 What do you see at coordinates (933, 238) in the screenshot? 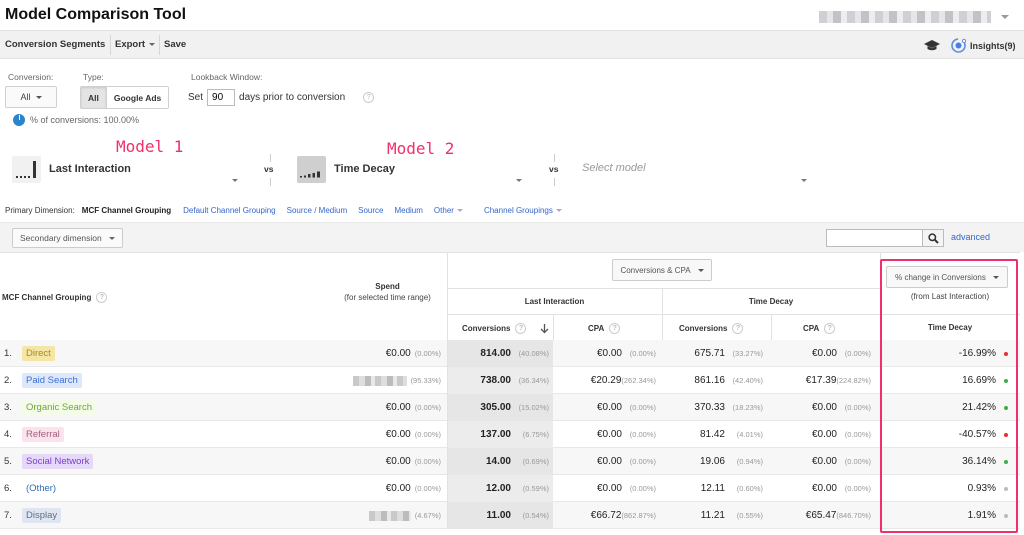
I see `search-button` at bounding box center [933, 238].